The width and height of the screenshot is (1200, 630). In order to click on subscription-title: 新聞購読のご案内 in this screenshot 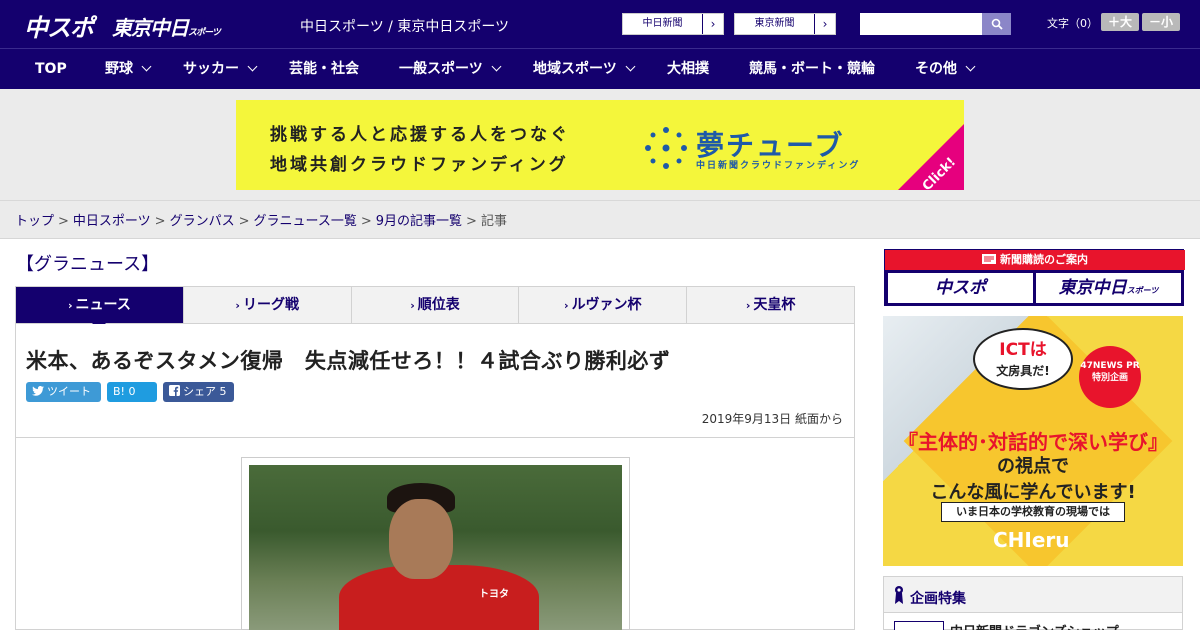, I will do `click(1035, 260)`.